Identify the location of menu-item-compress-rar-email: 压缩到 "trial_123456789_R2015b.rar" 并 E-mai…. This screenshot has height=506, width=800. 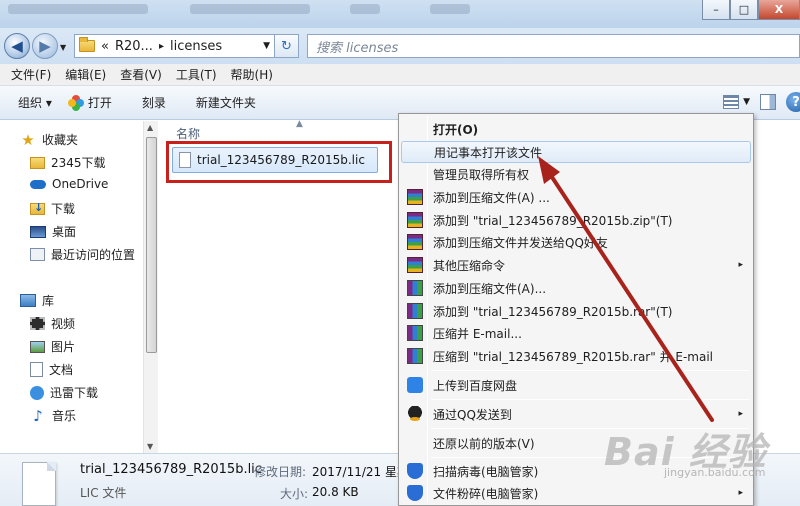
(576, 356).